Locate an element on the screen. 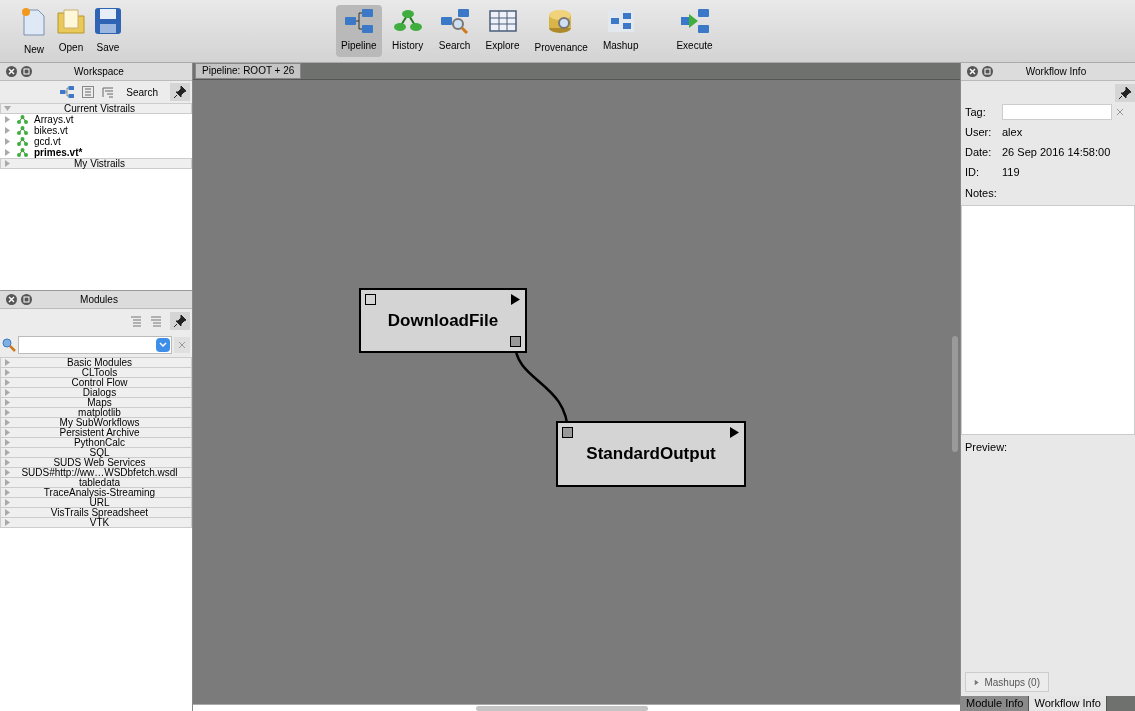 The width and height of the screenshot is (1135, 711). toolbar-button: New is located at coordinates (34, 32).